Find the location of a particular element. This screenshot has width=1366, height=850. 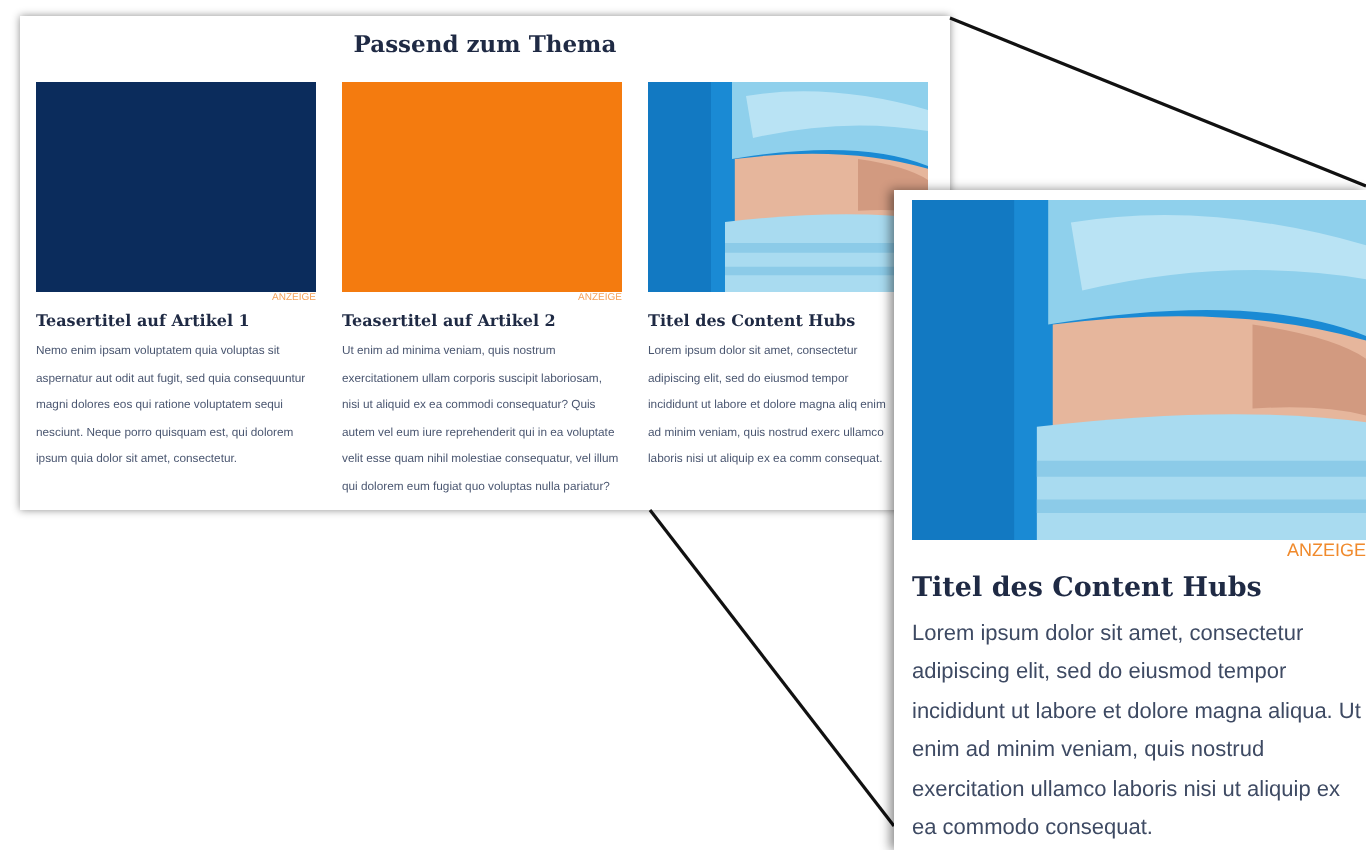

section-title: Passend zum Thema is located at coordinates (485, 45).